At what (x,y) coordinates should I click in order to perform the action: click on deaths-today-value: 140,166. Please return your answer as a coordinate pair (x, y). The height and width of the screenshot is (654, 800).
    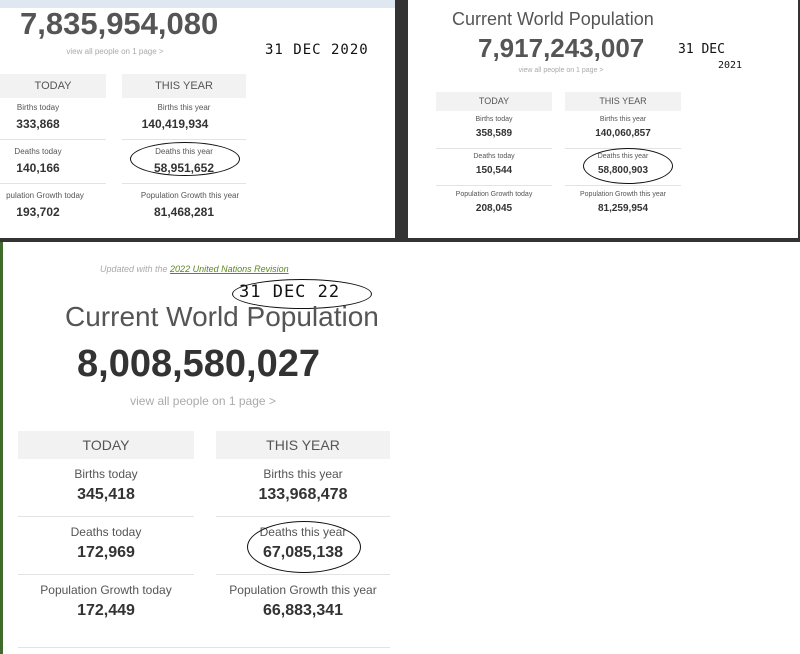
    Looking at the image, I should click on (38, 168).